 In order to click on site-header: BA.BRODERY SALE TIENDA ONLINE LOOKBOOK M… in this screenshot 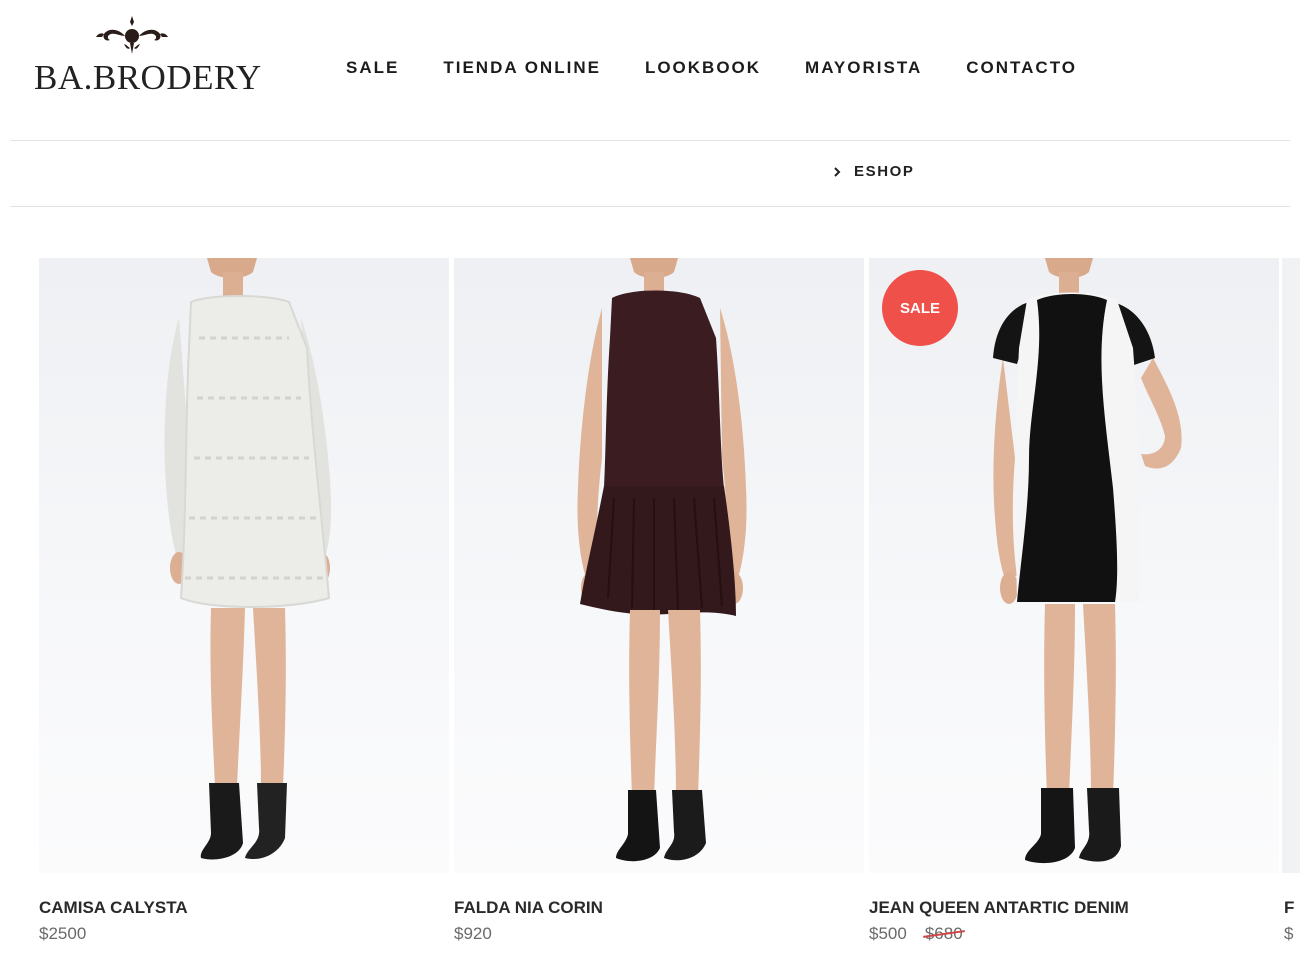, I will do `click(650, 70)`.